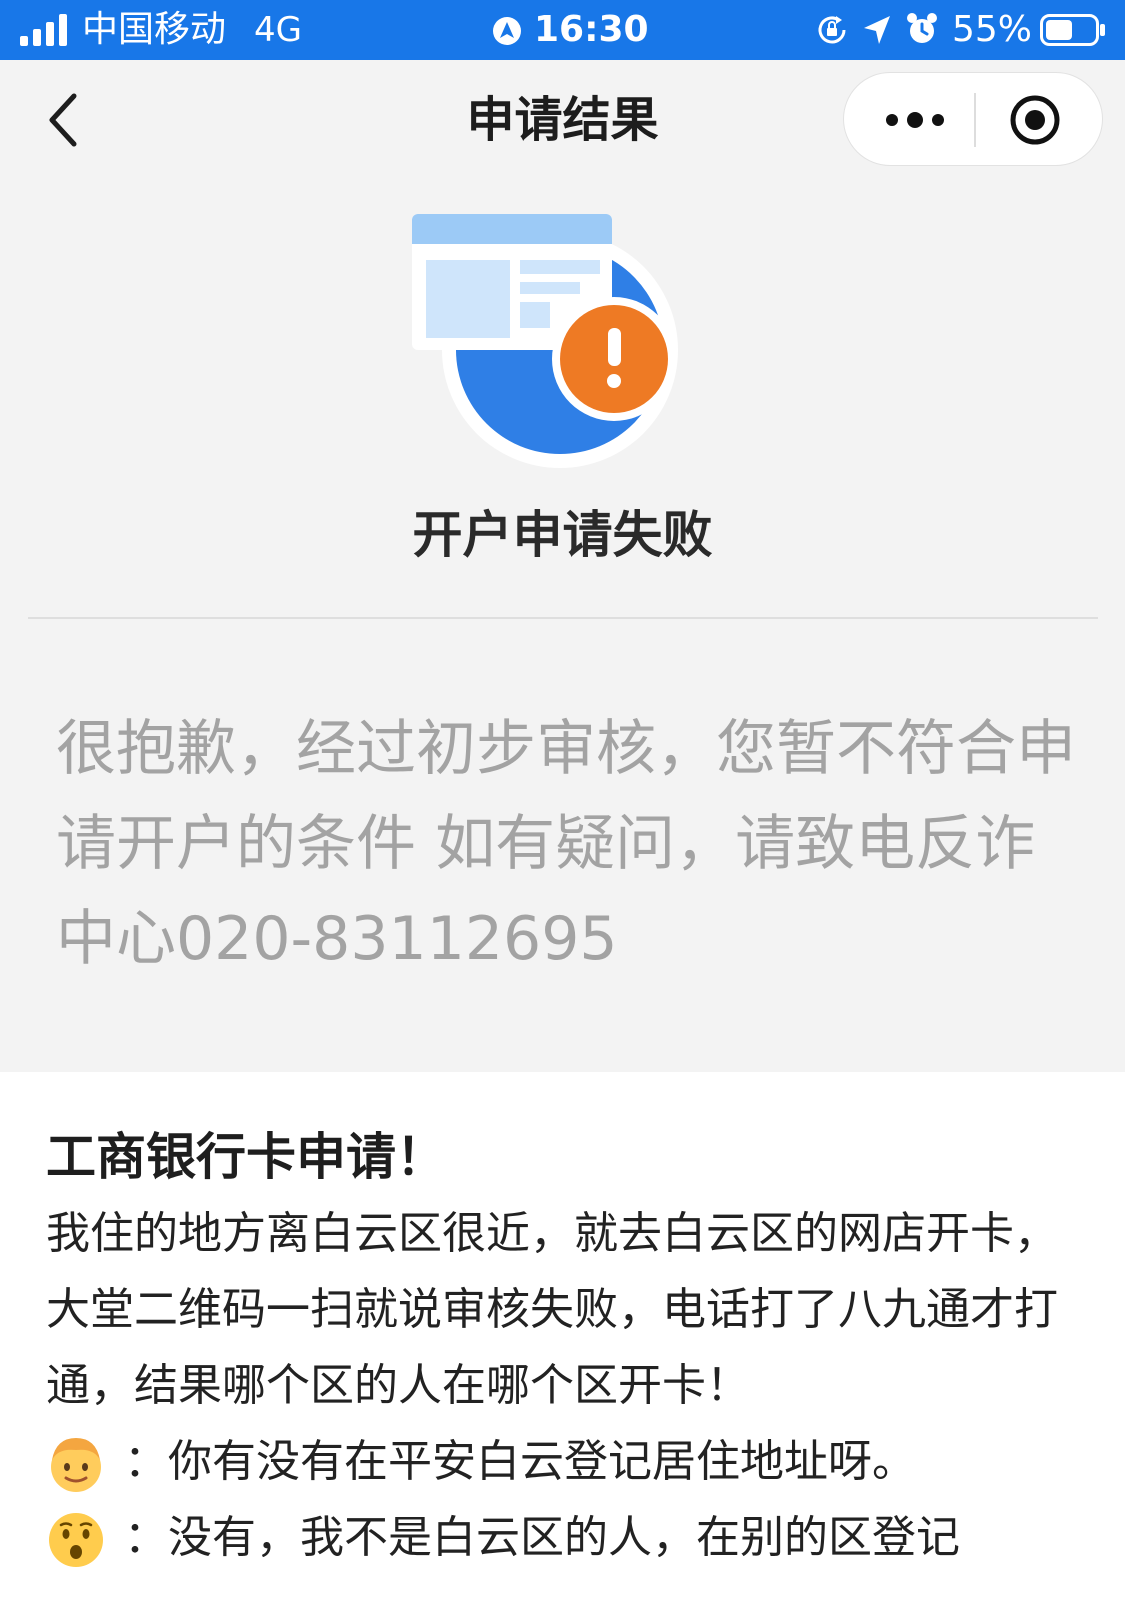 The height and width of the screenshot is (1603, 1125). I want to click on chat-line: ：没有，我不是白云区的人，在别的区登记, so click(576, 1538).